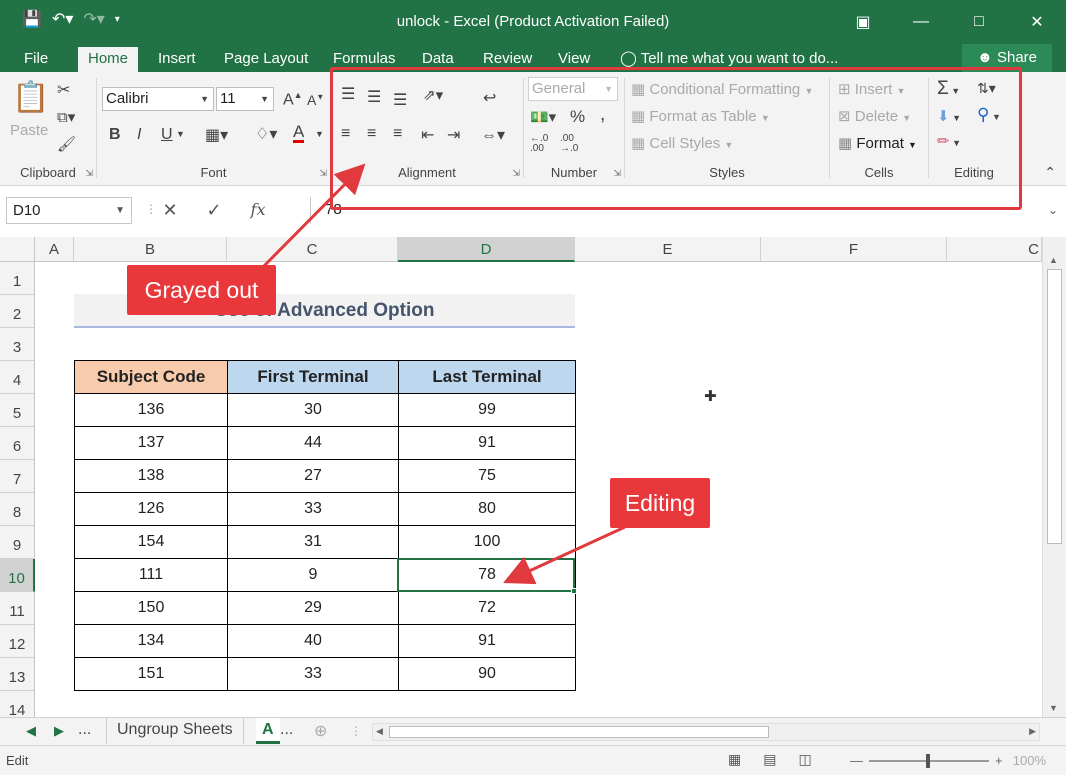  I want to click on format-cells-button: ▦ Format ▼, so click(877, 143).